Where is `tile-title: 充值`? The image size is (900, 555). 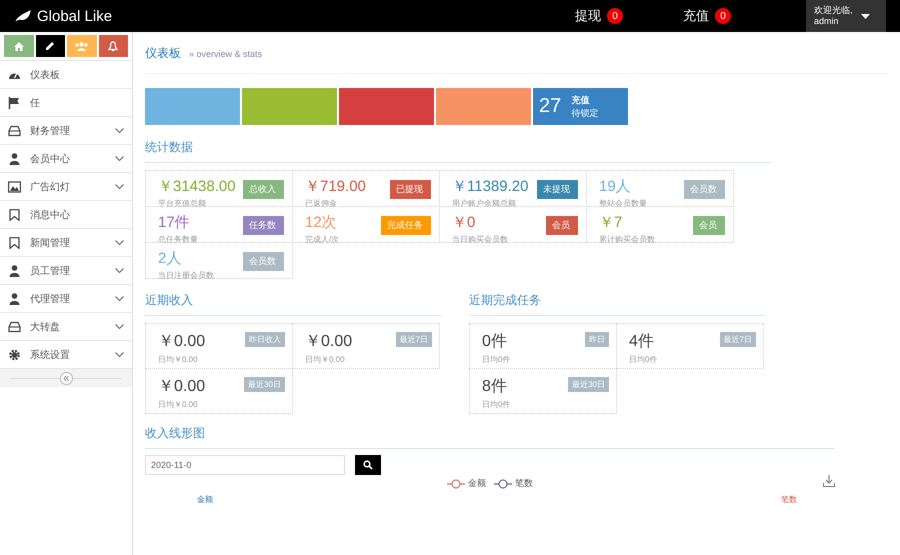
tile-title: 充值 is located at coordinates (580, 100).